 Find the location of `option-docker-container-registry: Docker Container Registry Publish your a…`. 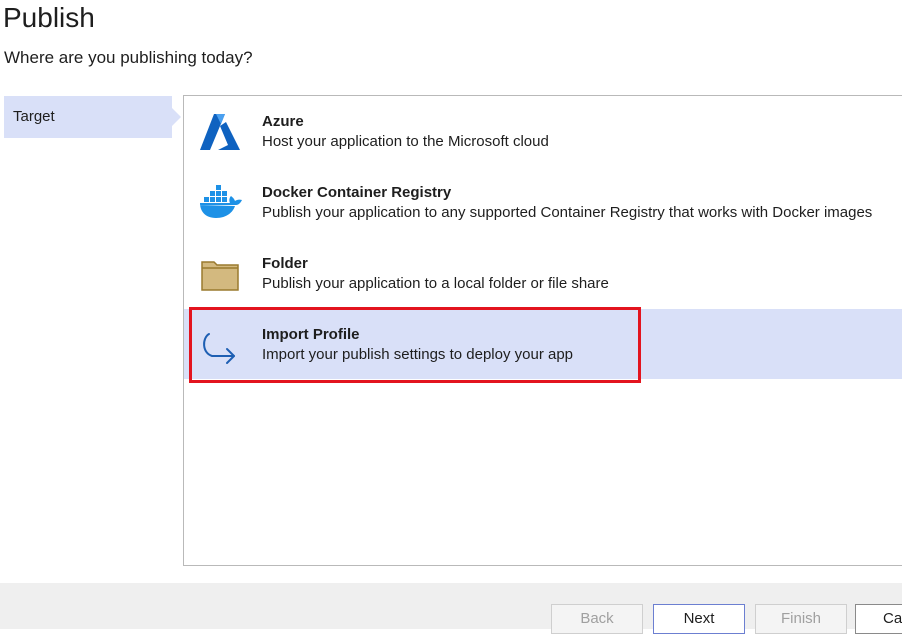

option-docker-container-registry: Docker Container Registry Publish your a… is located at coordinates (543, 202).